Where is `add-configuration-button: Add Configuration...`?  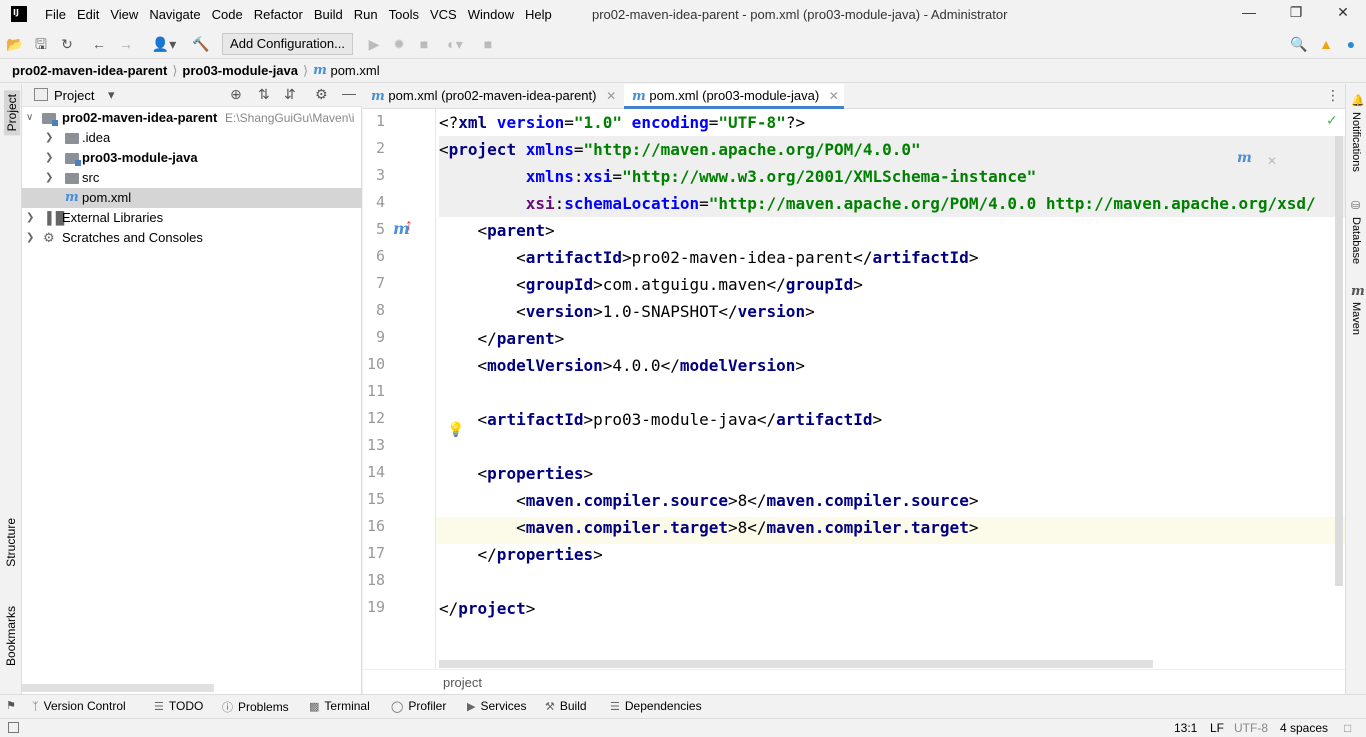 add-configuration-button: Add Configuration... is located at coordinates (287, 44).